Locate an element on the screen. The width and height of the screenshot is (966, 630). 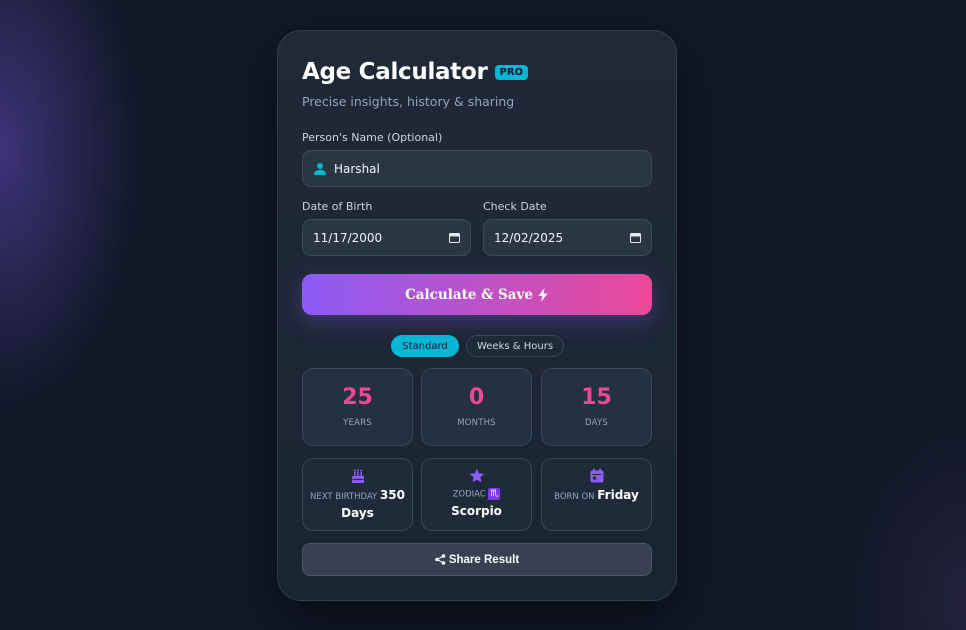
next-birthday-label: NEXT BIRTHDAY is located at coordinates (343, 497).